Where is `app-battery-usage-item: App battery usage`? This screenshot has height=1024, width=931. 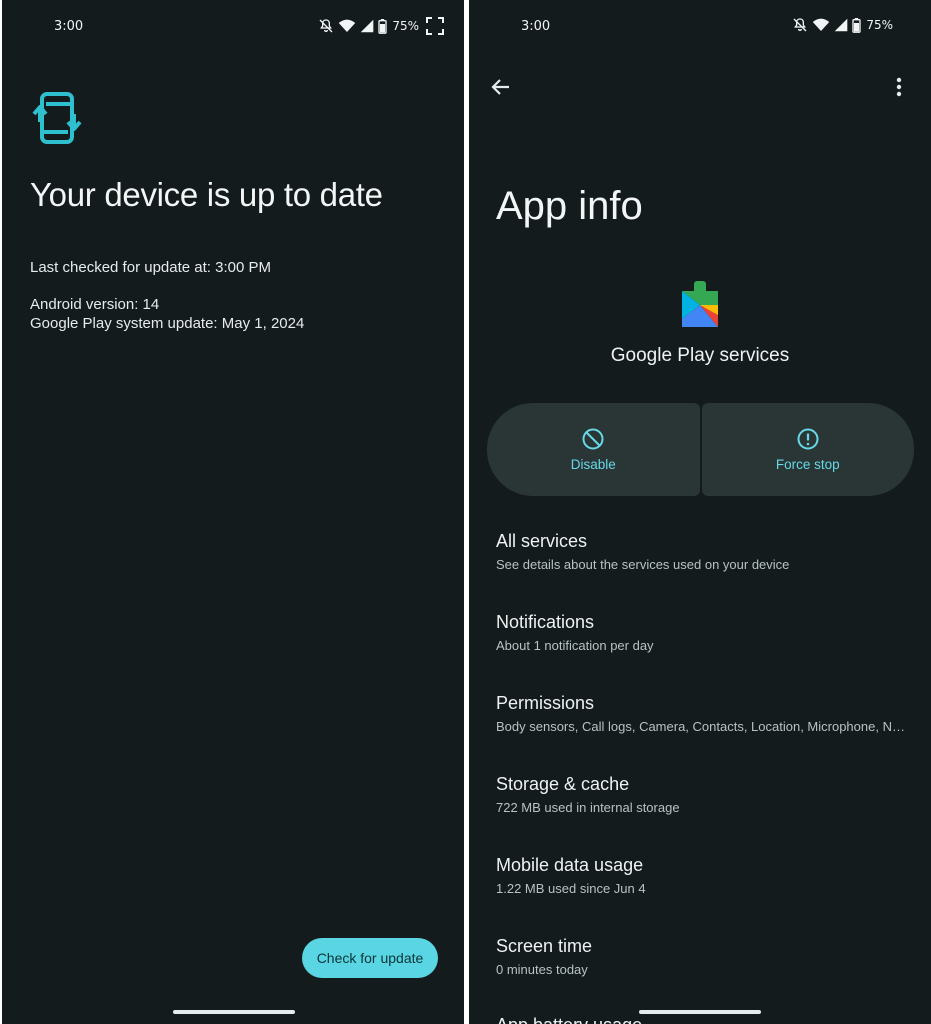
app-battery-usage-item: App battery usage is located at coordinates (706, 1019).